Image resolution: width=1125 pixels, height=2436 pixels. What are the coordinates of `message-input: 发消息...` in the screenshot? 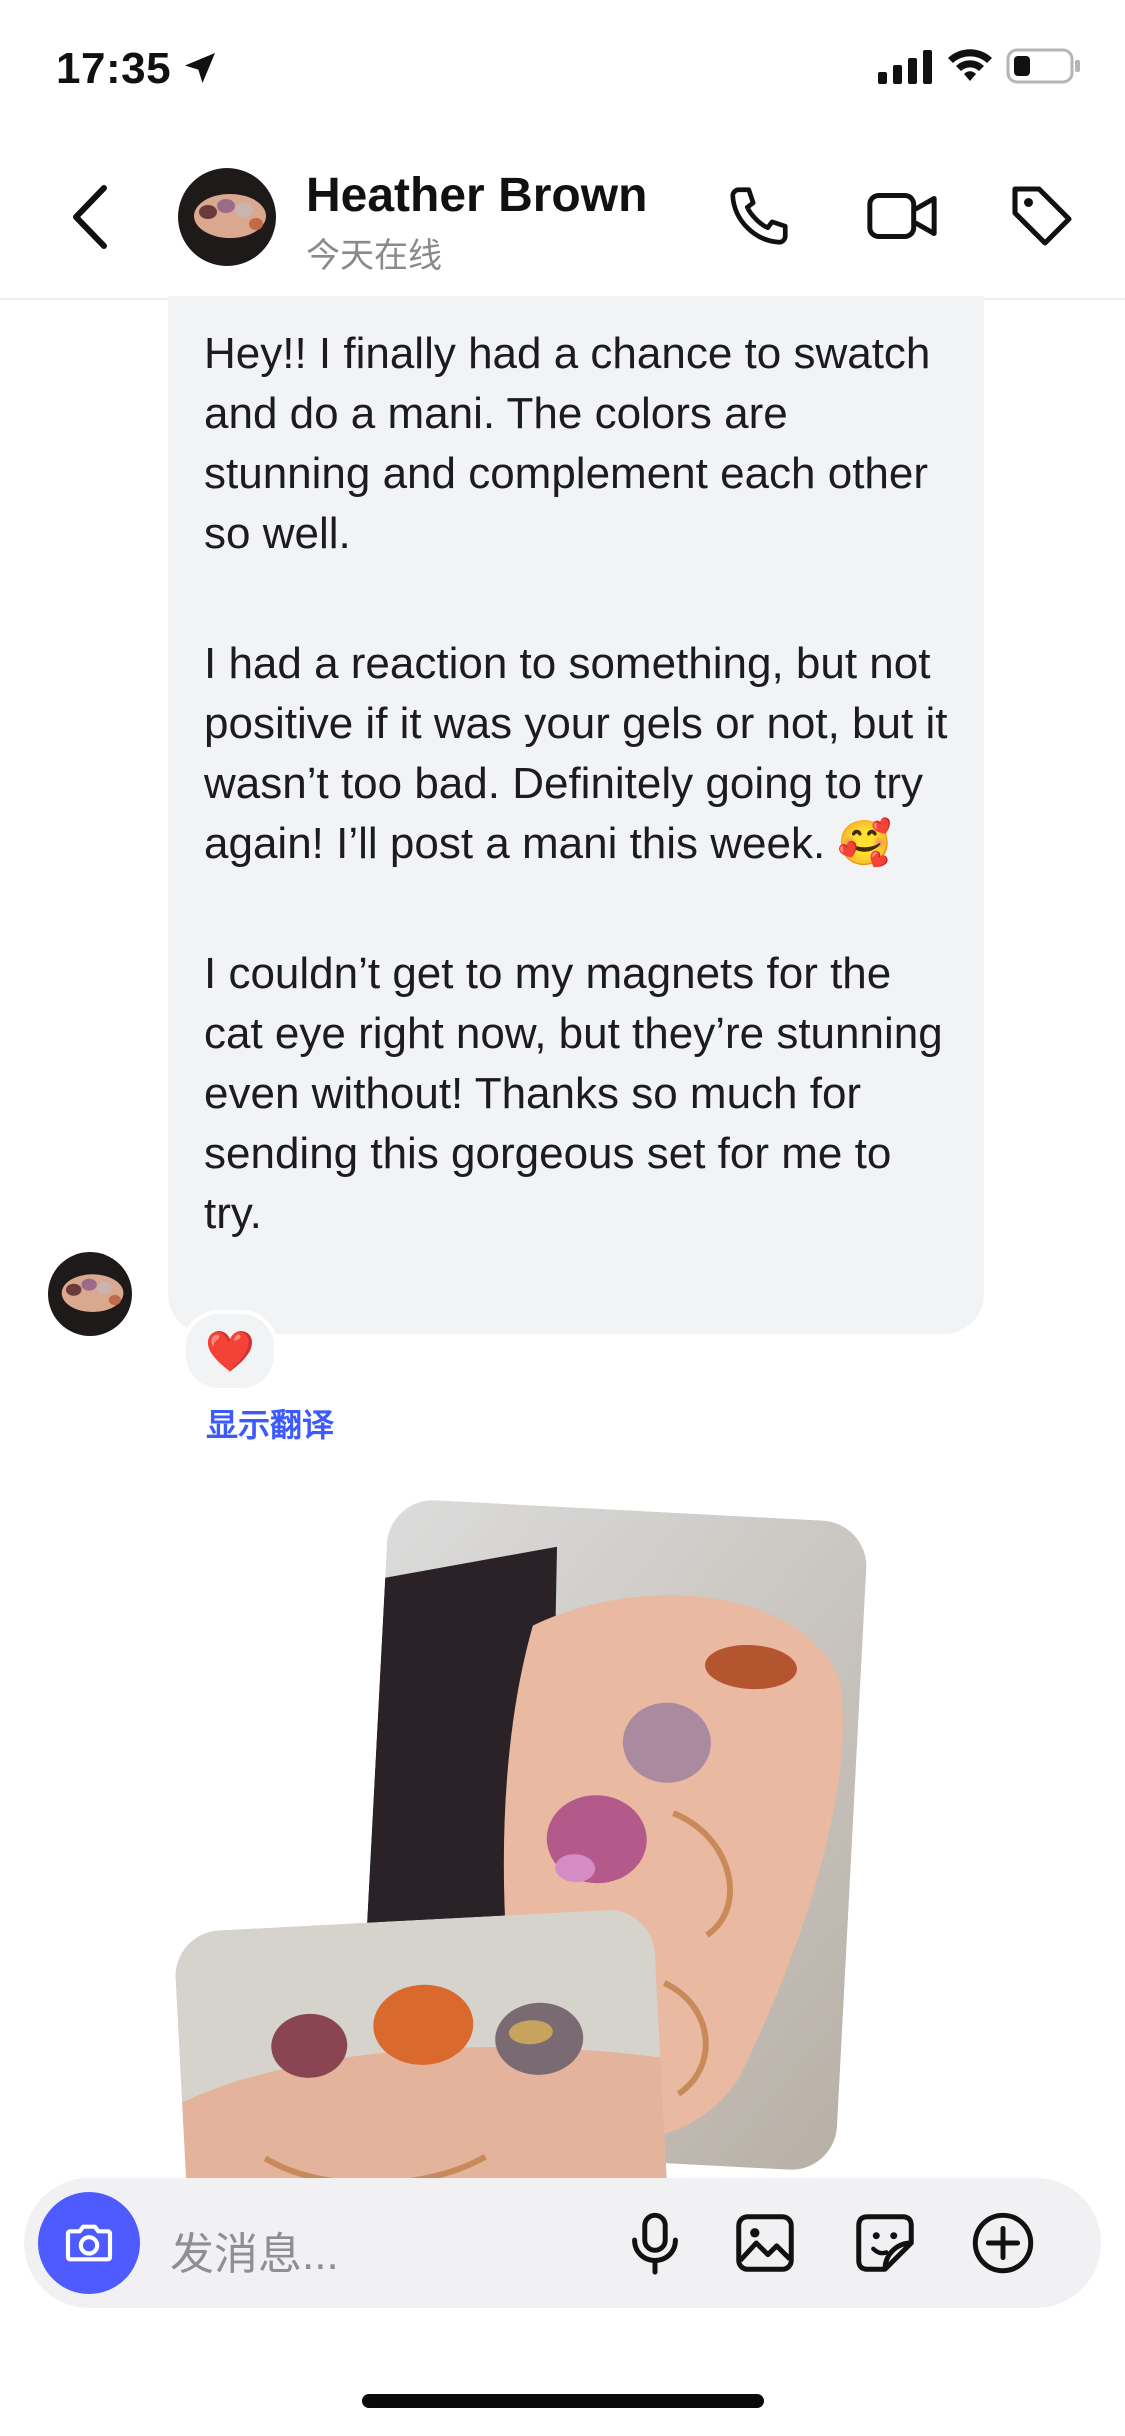 It's located at (254, 2250).